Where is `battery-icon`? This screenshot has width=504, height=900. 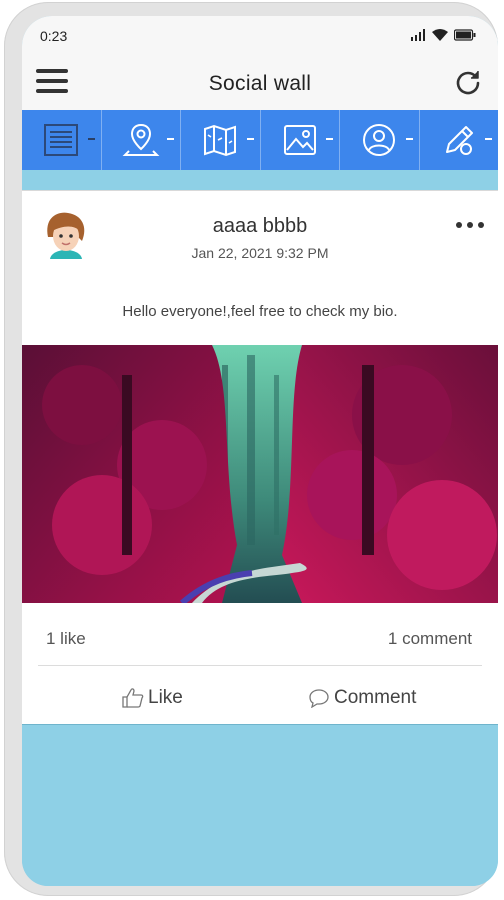
battery-icon is located at coordinates (465, 35).